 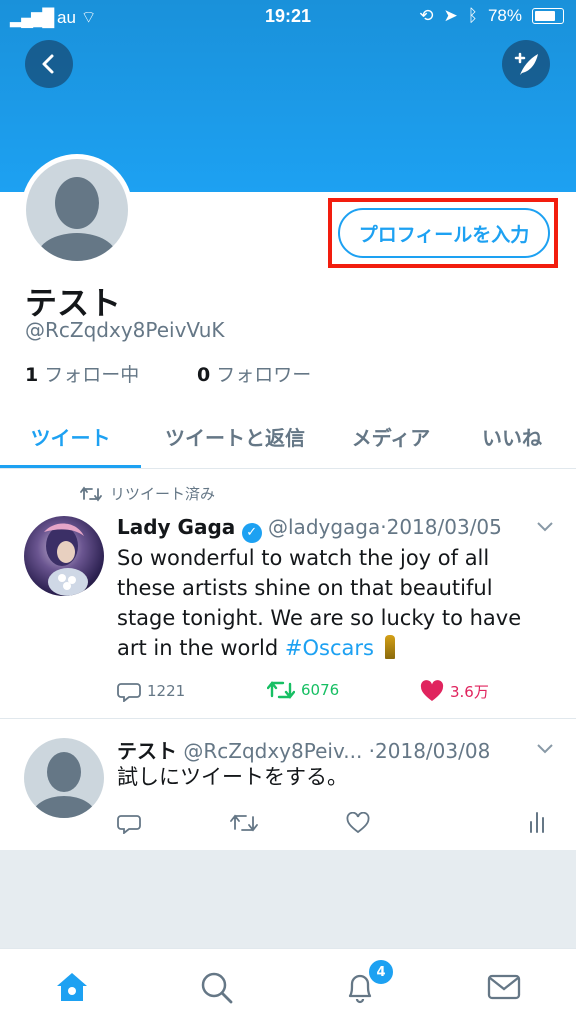 I want to click on retweet-count: 6076, so click(x=320, y=690).